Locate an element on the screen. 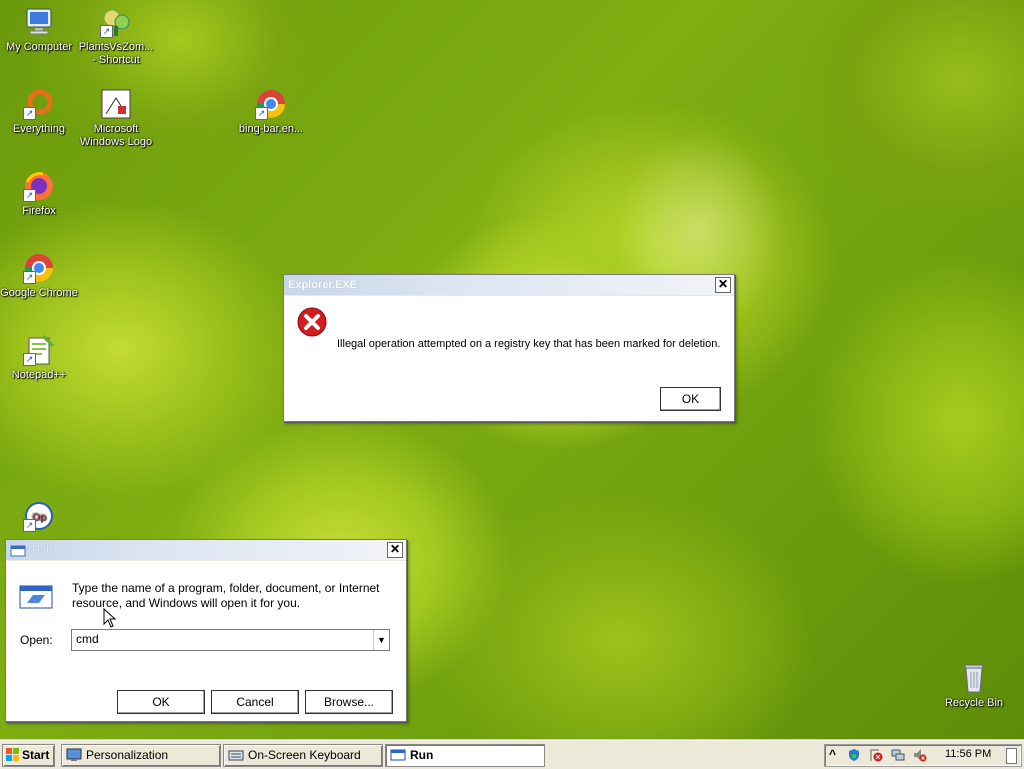 This screenshot has height=769, width=1024. error-dialog-title: Explorer.EXE is located at coordinates (323, 285).